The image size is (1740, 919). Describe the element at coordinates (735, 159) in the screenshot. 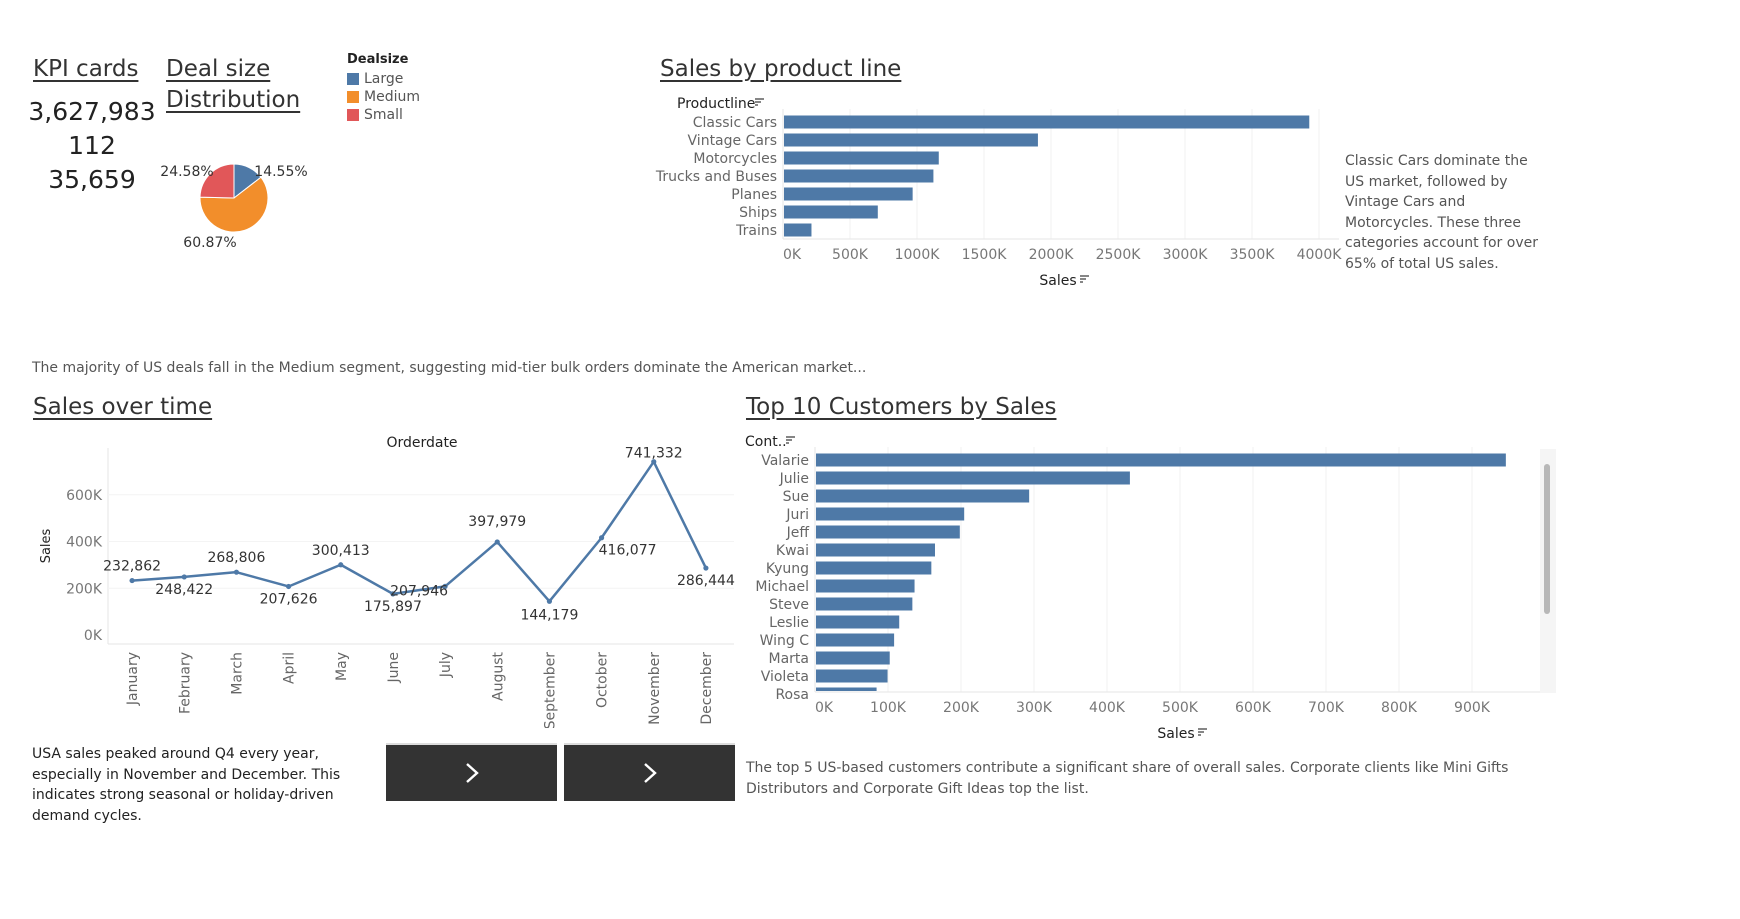

I see `category-label: Motorcycles` at that location.